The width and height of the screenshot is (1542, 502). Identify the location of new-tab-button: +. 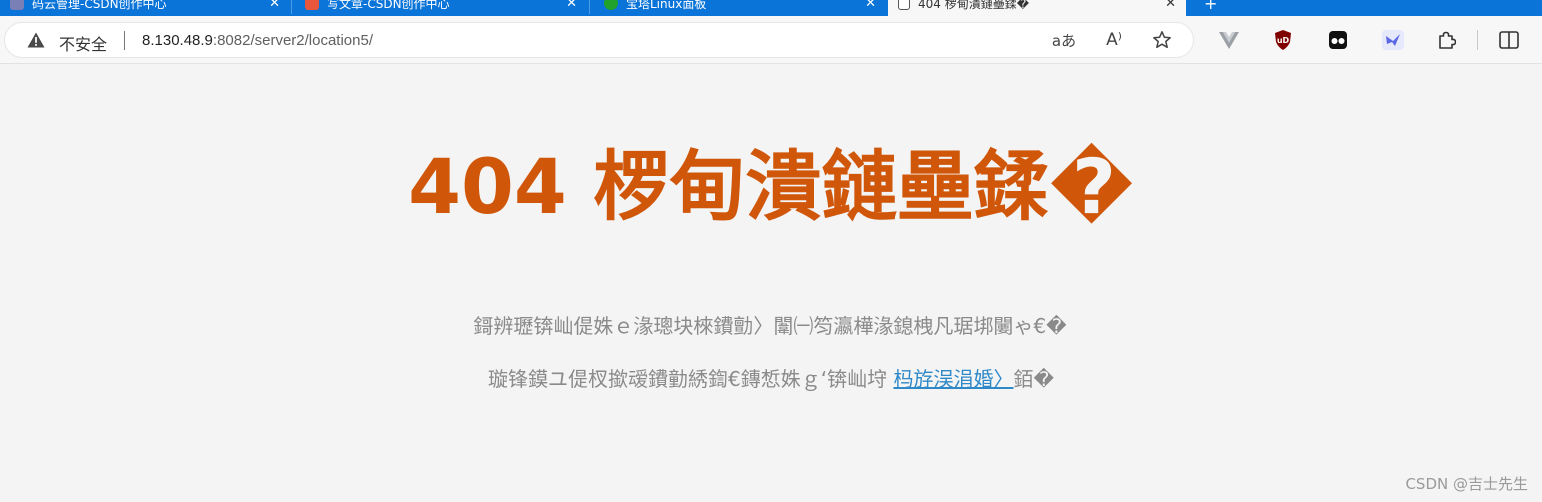
(1211, 8).